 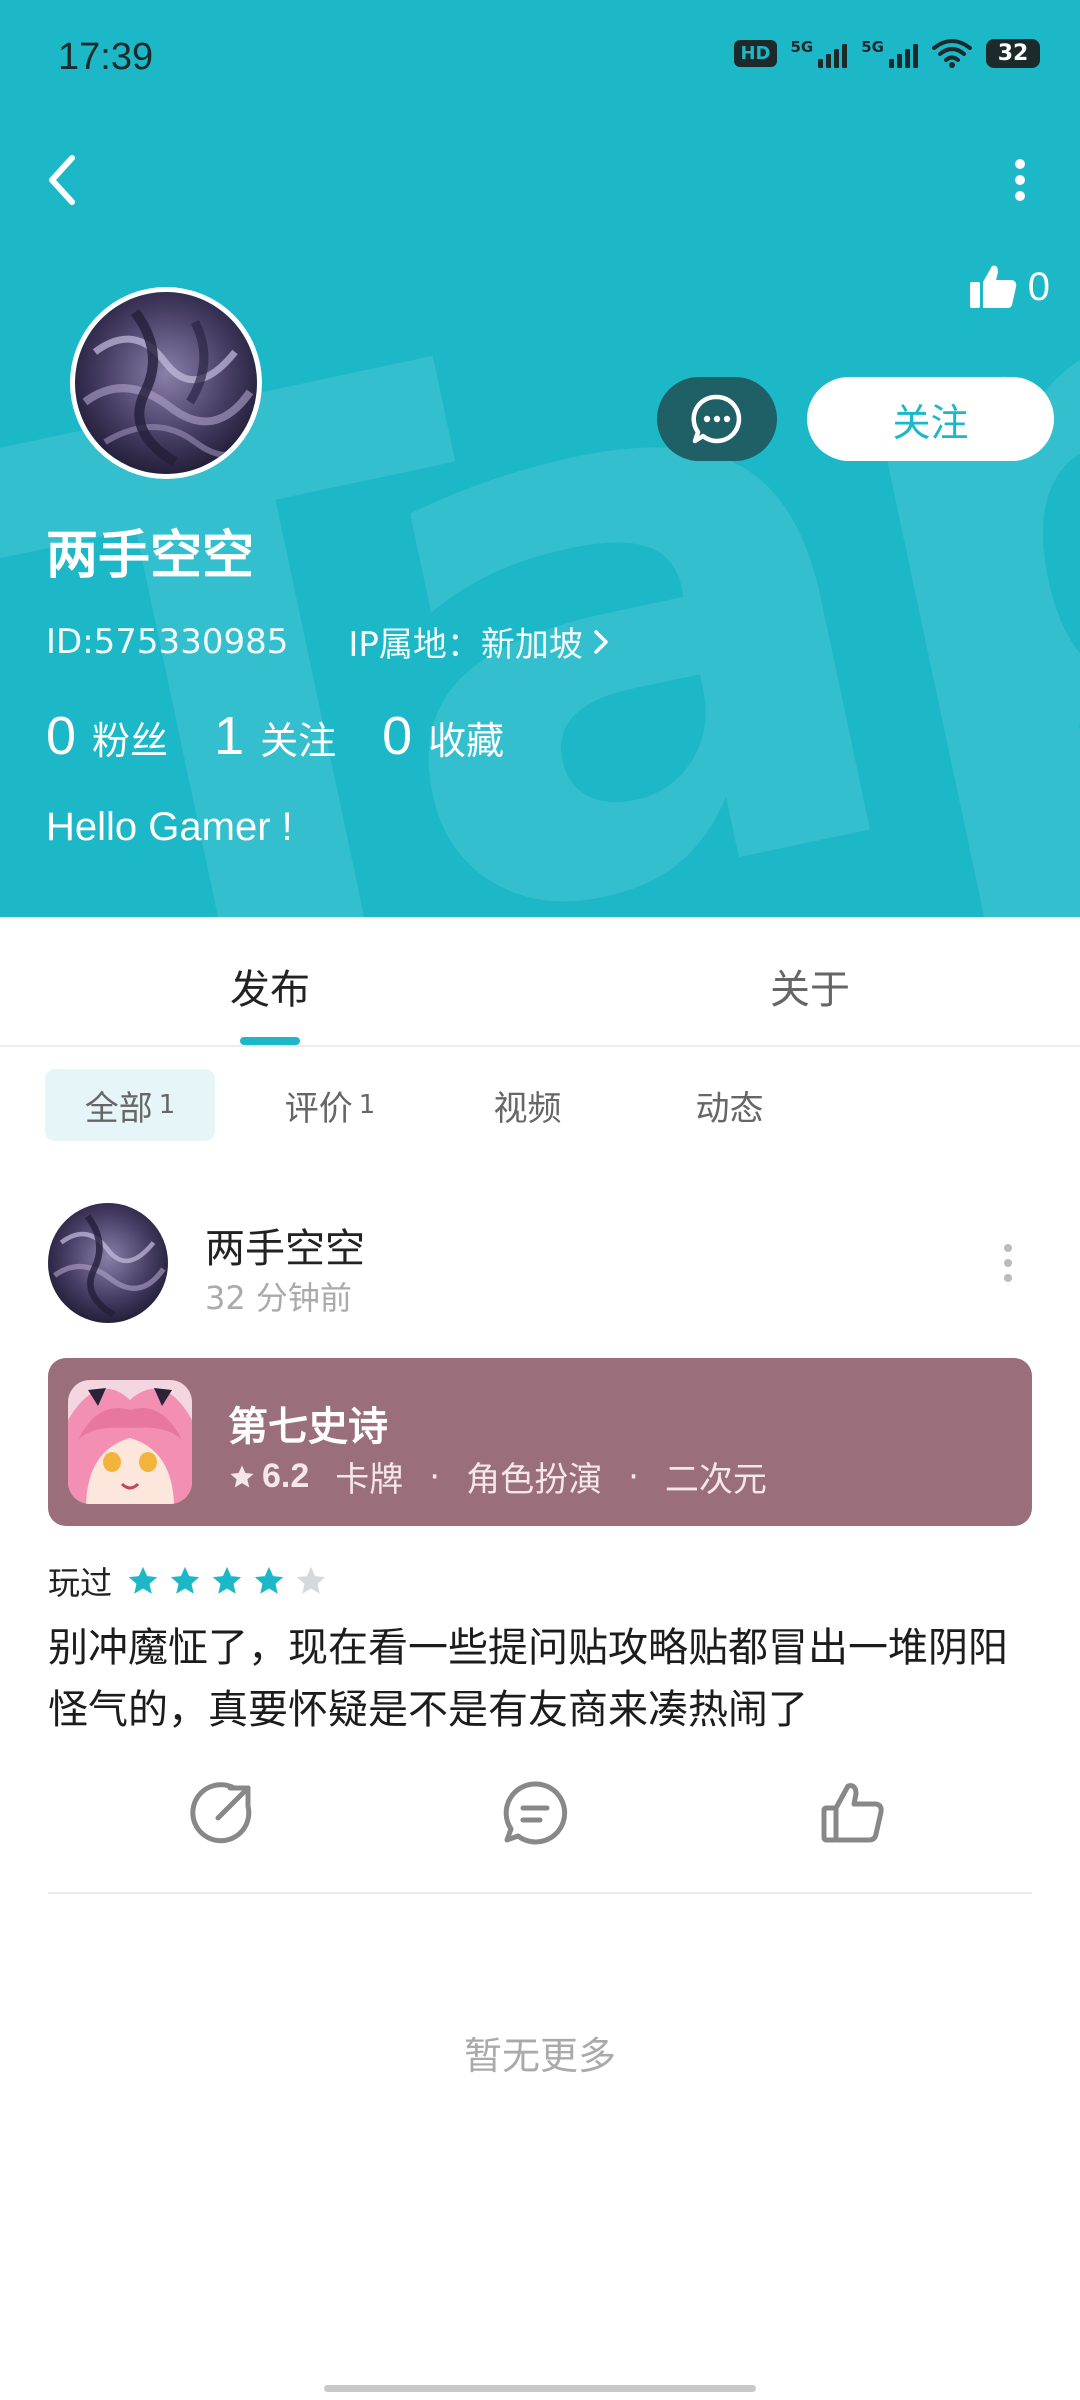 What do you see at coordinates (242, 1475) in the screenshot?
I see `star-icon` at bounding box center [242, 1475].